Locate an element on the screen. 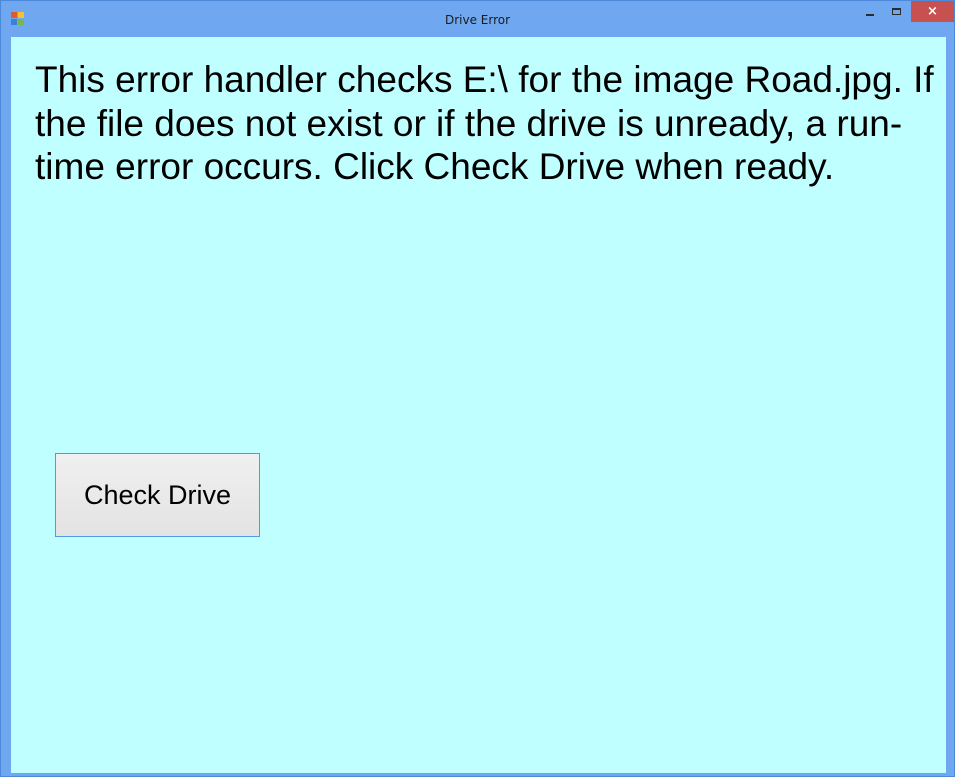 Image resolution: width=955 pixels, height=777 pixels. maximize-button is located at coordinates (896, 11).